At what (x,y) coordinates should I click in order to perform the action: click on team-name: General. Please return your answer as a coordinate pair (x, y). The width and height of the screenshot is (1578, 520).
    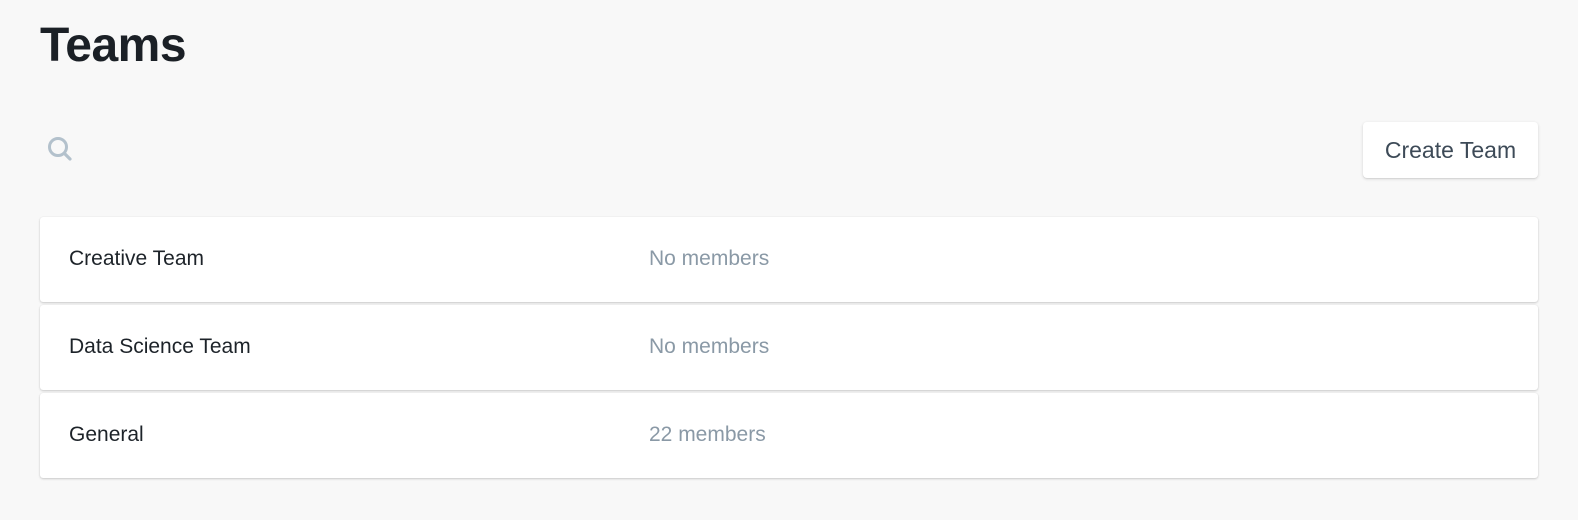
    Looking at the image, I should click on (106, 434).